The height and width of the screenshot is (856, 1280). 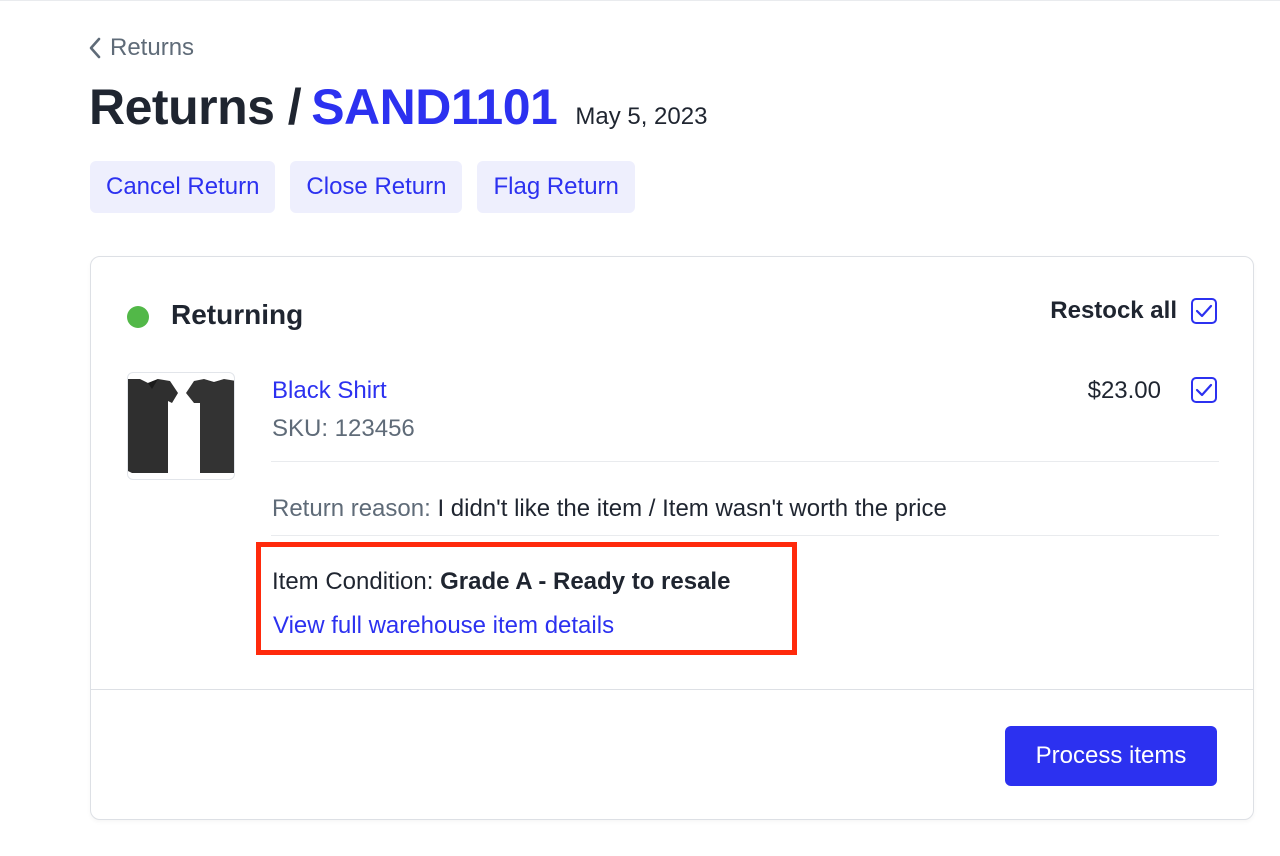 I want to click on flag-return-button: Flag Return, so click(x=556, y=187).